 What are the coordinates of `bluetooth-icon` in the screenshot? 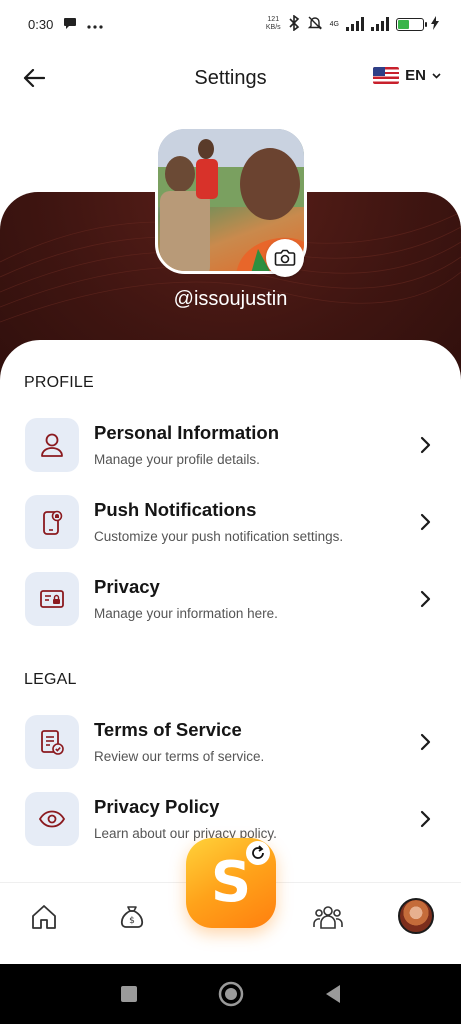 It's located at (294, 23).